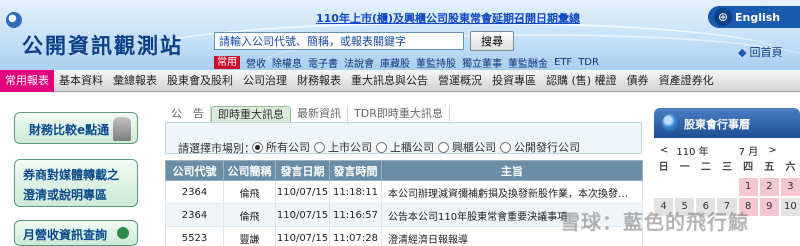 Image resolution: width=800 pixels, height=246 pixels. I want to click on calendar-next-button: >, so click(772, 150).